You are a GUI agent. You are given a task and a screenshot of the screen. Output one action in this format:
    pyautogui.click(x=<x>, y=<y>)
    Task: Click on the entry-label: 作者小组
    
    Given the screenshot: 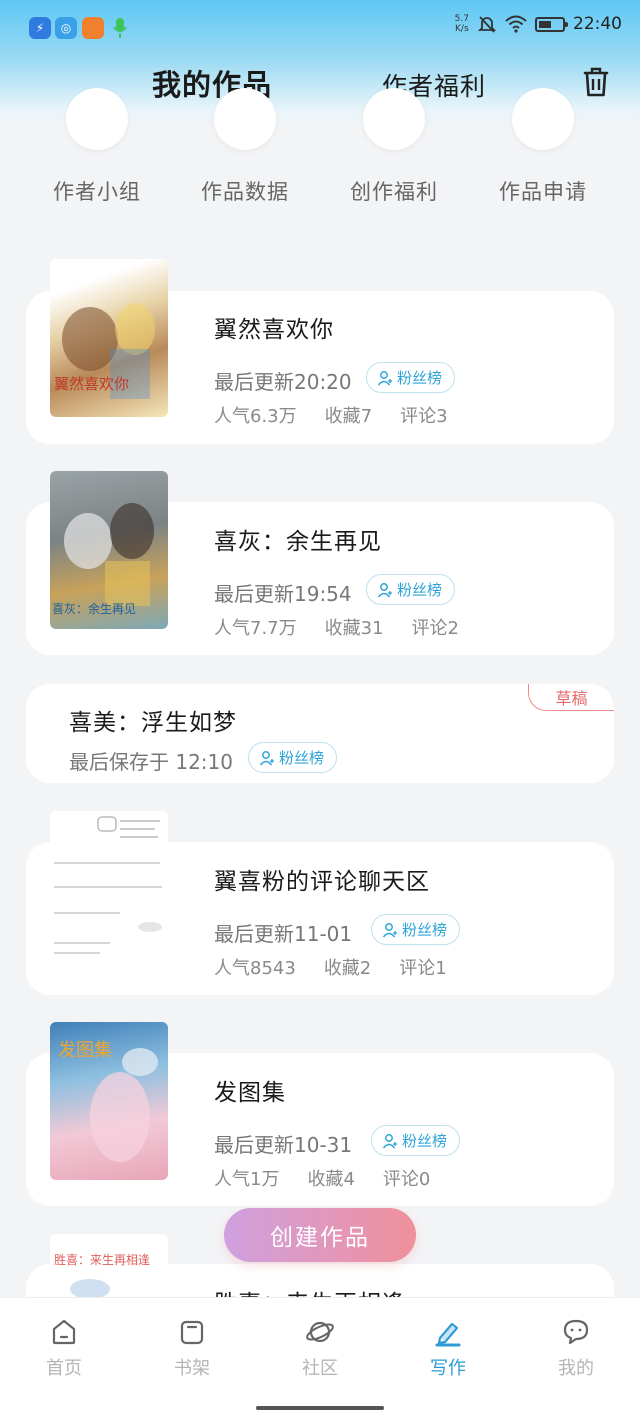 What is the action you would take?
    pyautogui.click(x=97, y=192)
    